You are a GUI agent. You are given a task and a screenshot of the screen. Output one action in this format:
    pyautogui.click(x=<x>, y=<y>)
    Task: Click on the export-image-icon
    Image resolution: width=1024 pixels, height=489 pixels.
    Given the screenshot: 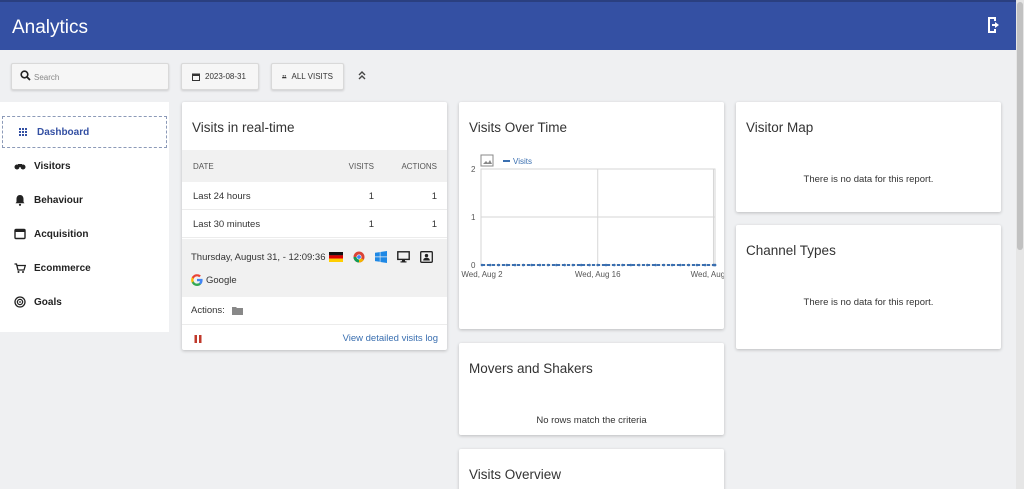 What is the action you would take?
    pyautogui.click(x=487, y=160)
    